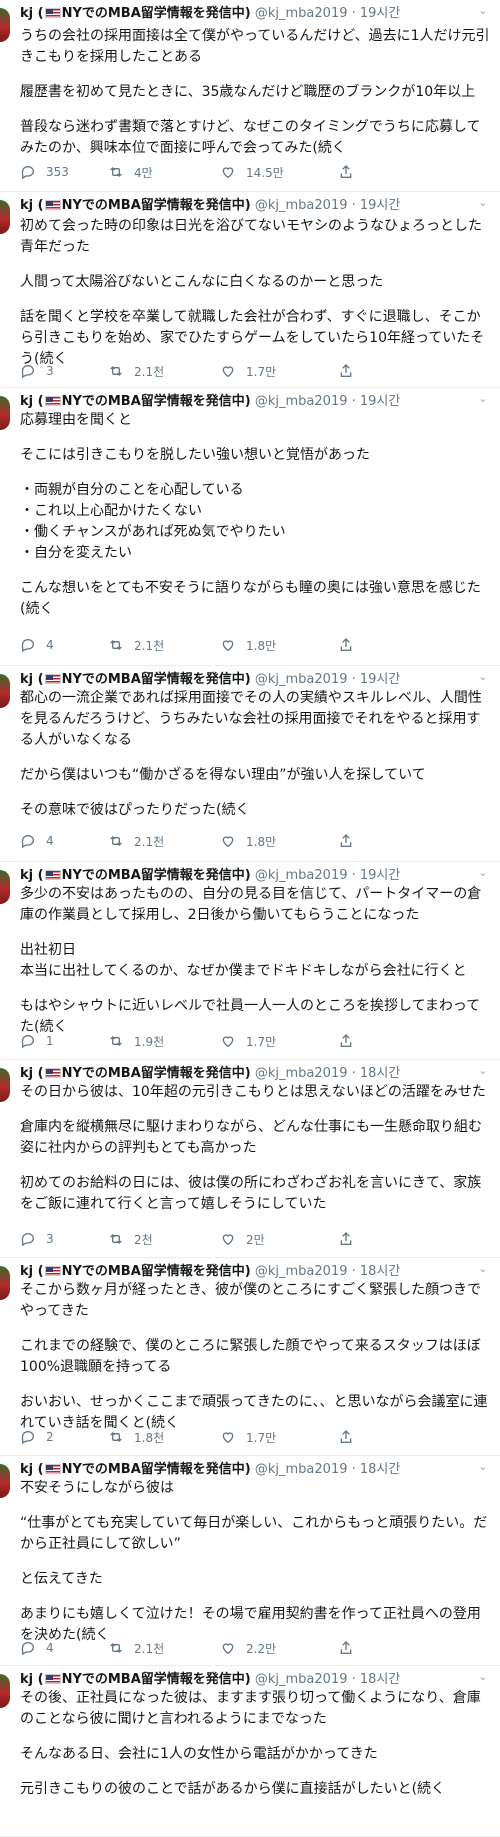 The height and width of the screenshot is (1837, 500). Describe the element at coordinates (61, 1579) in the screenshot. I see `tweet-paragraph: と伝えてきた` at that location.